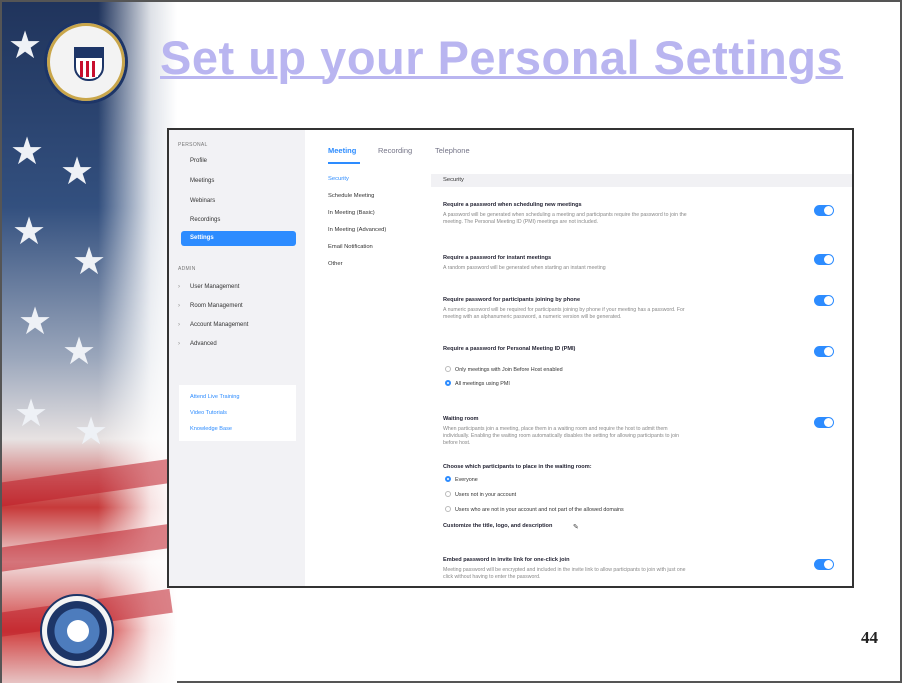  What do you see at coordinates (351, 213) in the screenshot?
I see `subnav-in-meeting-basic: In Meeting (Basic)` at bounding box center [351, 213].